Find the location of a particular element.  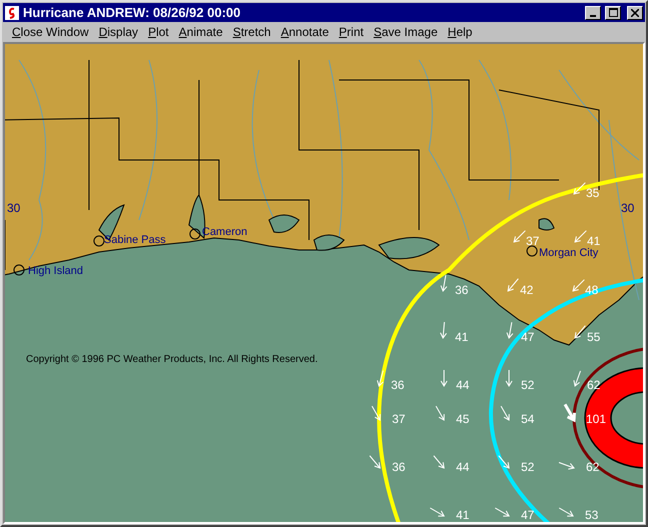

hurricane-icon is located at coordinates (12, 13).